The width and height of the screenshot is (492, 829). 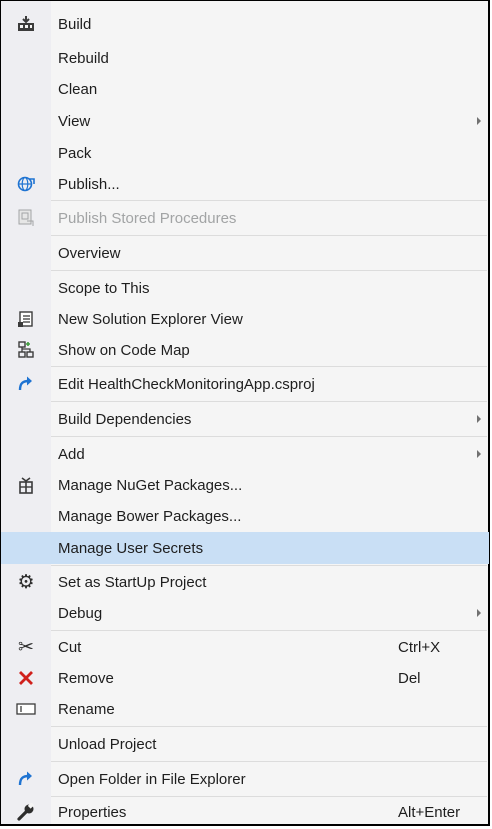 I want to click on menu-item-label: Clean, so click(x=78, y=89).